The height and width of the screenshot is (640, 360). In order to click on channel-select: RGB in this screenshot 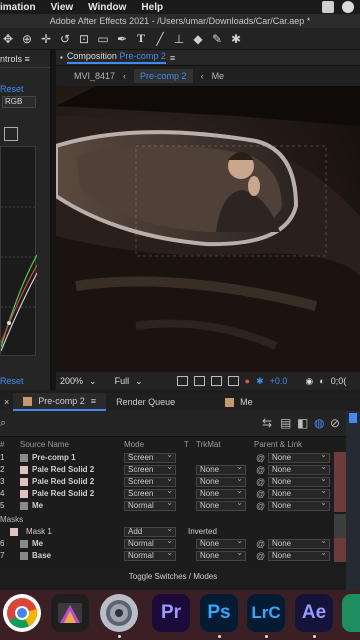, I will do `click(19, 102)`.